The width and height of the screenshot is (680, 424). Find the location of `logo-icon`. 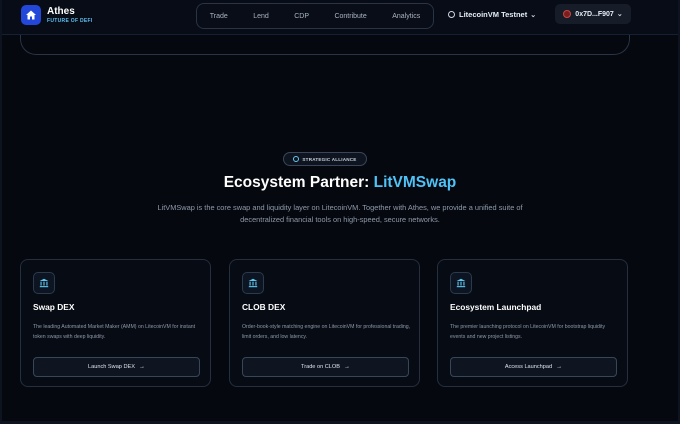

logo-icon is located at coordinates (31, 15).